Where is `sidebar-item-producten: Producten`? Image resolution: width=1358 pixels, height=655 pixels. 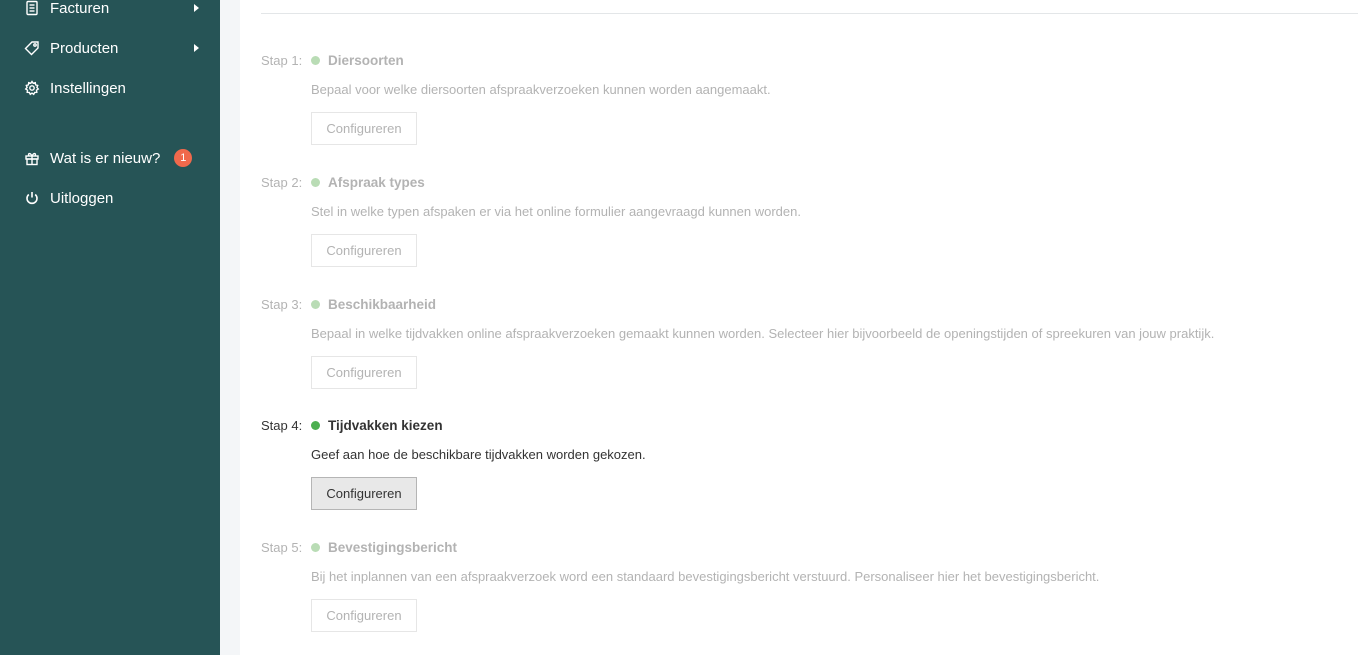 sidebar-item-producten: Producten is located at coordinates (110, 48).